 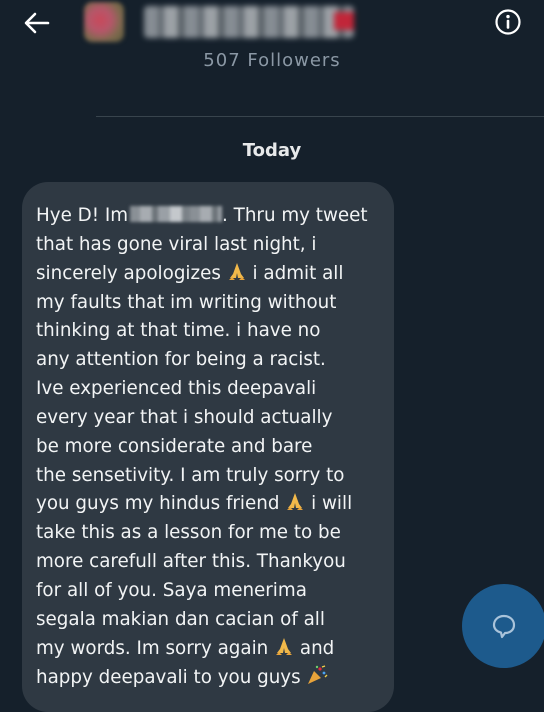 What do you see at coordinates (272, 150) in the screenshot?
I see `date-separator: Today` at bounding box center [272, 150].